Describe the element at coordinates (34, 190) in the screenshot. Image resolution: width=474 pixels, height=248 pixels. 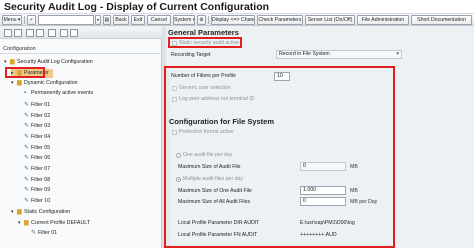
I see `tree-node: ✎ Filter 09` at that location.